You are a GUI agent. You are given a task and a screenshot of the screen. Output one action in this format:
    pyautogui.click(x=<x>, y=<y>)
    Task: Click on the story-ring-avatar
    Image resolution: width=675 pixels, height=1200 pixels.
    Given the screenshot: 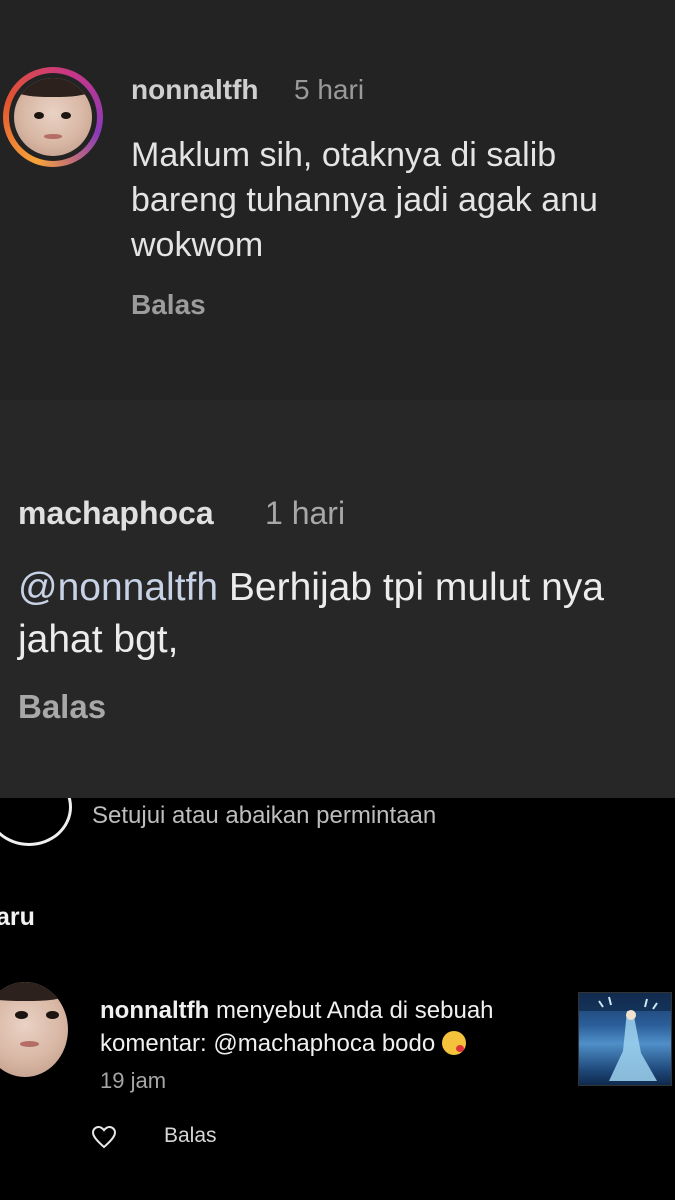 What is the action you would take?
    pyautogui.click(x=53, y=117)
    